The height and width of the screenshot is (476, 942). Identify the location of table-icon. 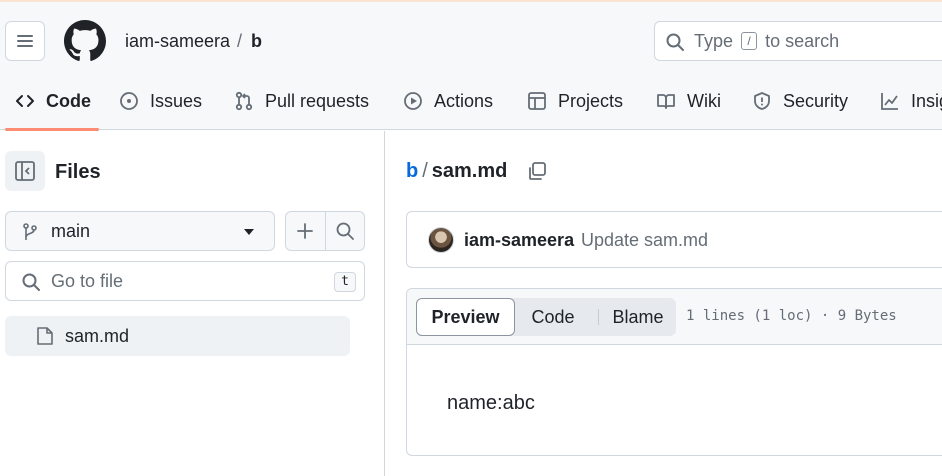
(537, 101).